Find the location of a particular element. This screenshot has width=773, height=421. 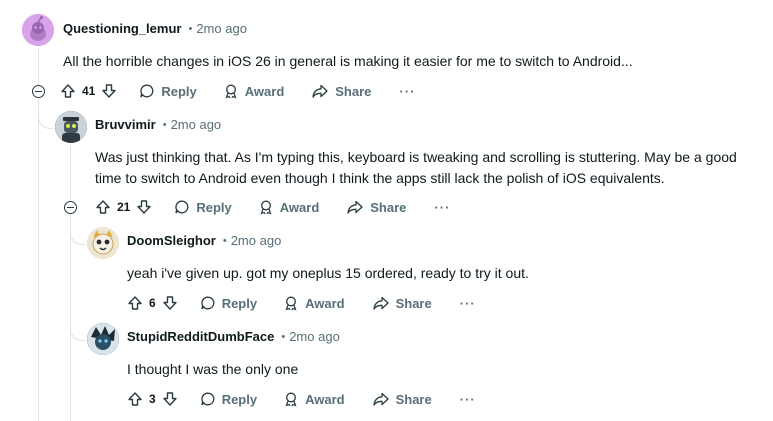

author-name: Bruvvimir is located at coordinates (125, 124).